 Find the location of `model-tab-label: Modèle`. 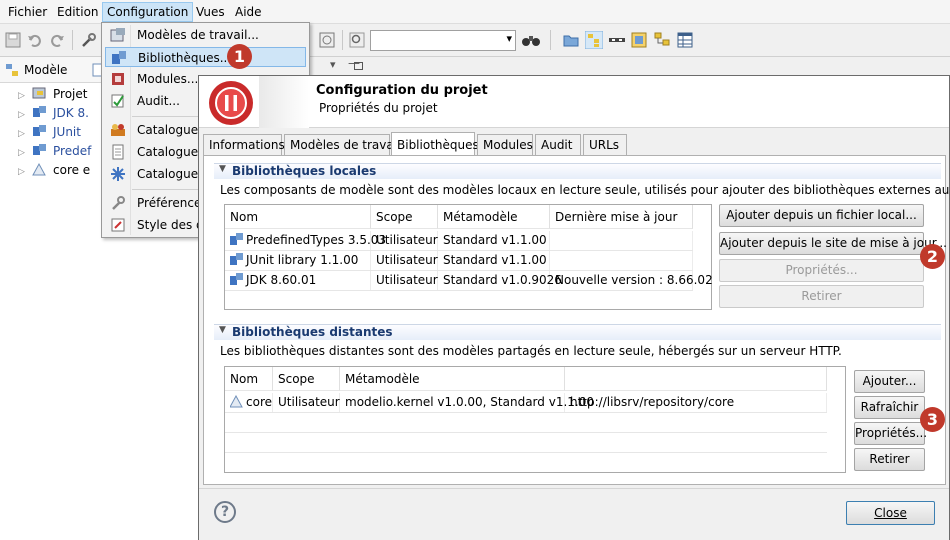

model-tab-label: Modèle is located at coordinates (45, 70).